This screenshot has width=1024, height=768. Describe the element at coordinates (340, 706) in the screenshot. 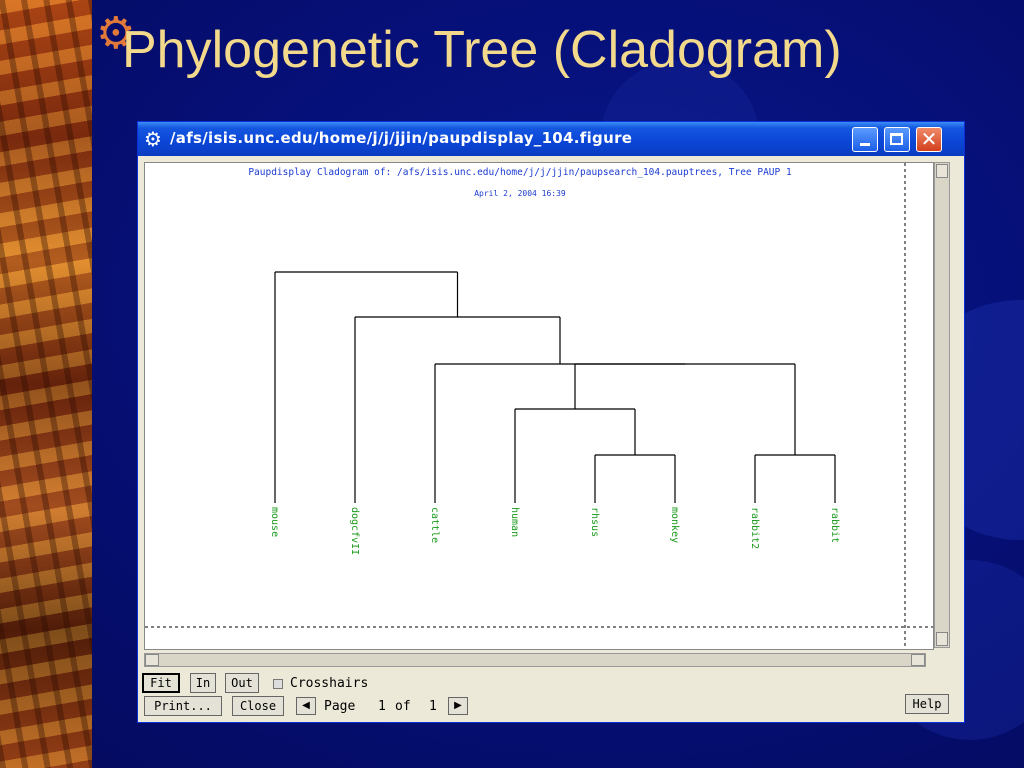

I see `page-label: Page` at that location.